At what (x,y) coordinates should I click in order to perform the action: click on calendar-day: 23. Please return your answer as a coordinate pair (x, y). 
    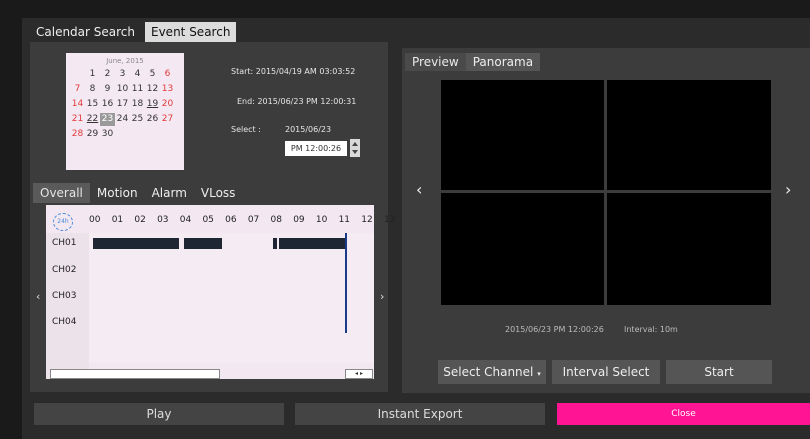
    Looking at the image, I should click on (107, 119).